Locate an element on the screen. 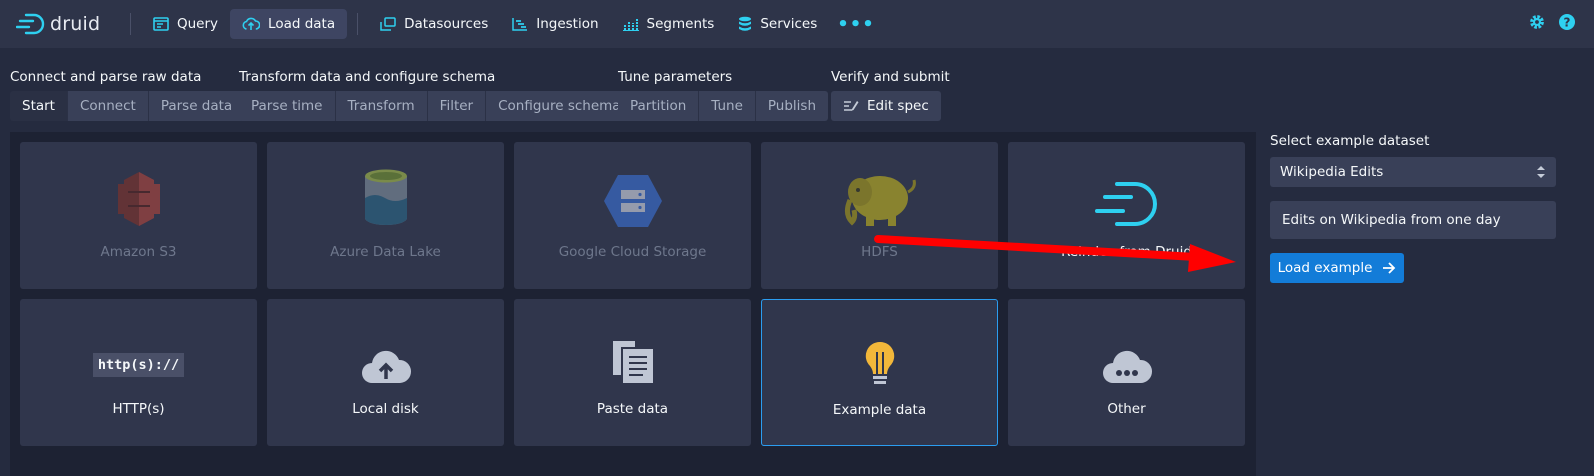 The height and width of the screenshot is (476, 1594). edit-spec-icon is located at coordinates (851, 106).